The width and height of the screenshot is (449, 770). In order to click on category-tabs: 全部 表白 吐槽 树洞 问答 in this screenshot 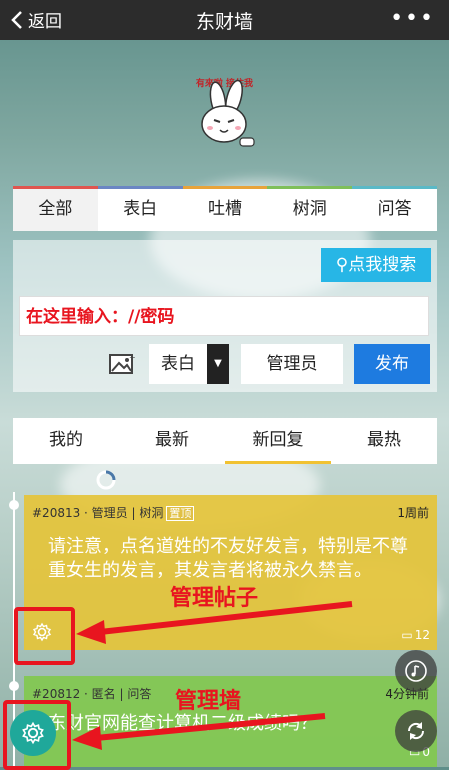, I will do `click(225, 208)`.